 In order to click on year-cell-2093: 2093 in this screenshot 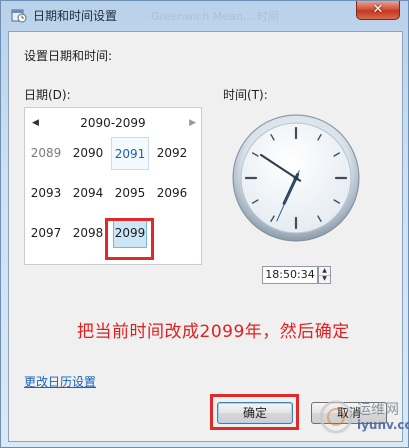, I will do `click(46, 193)`.